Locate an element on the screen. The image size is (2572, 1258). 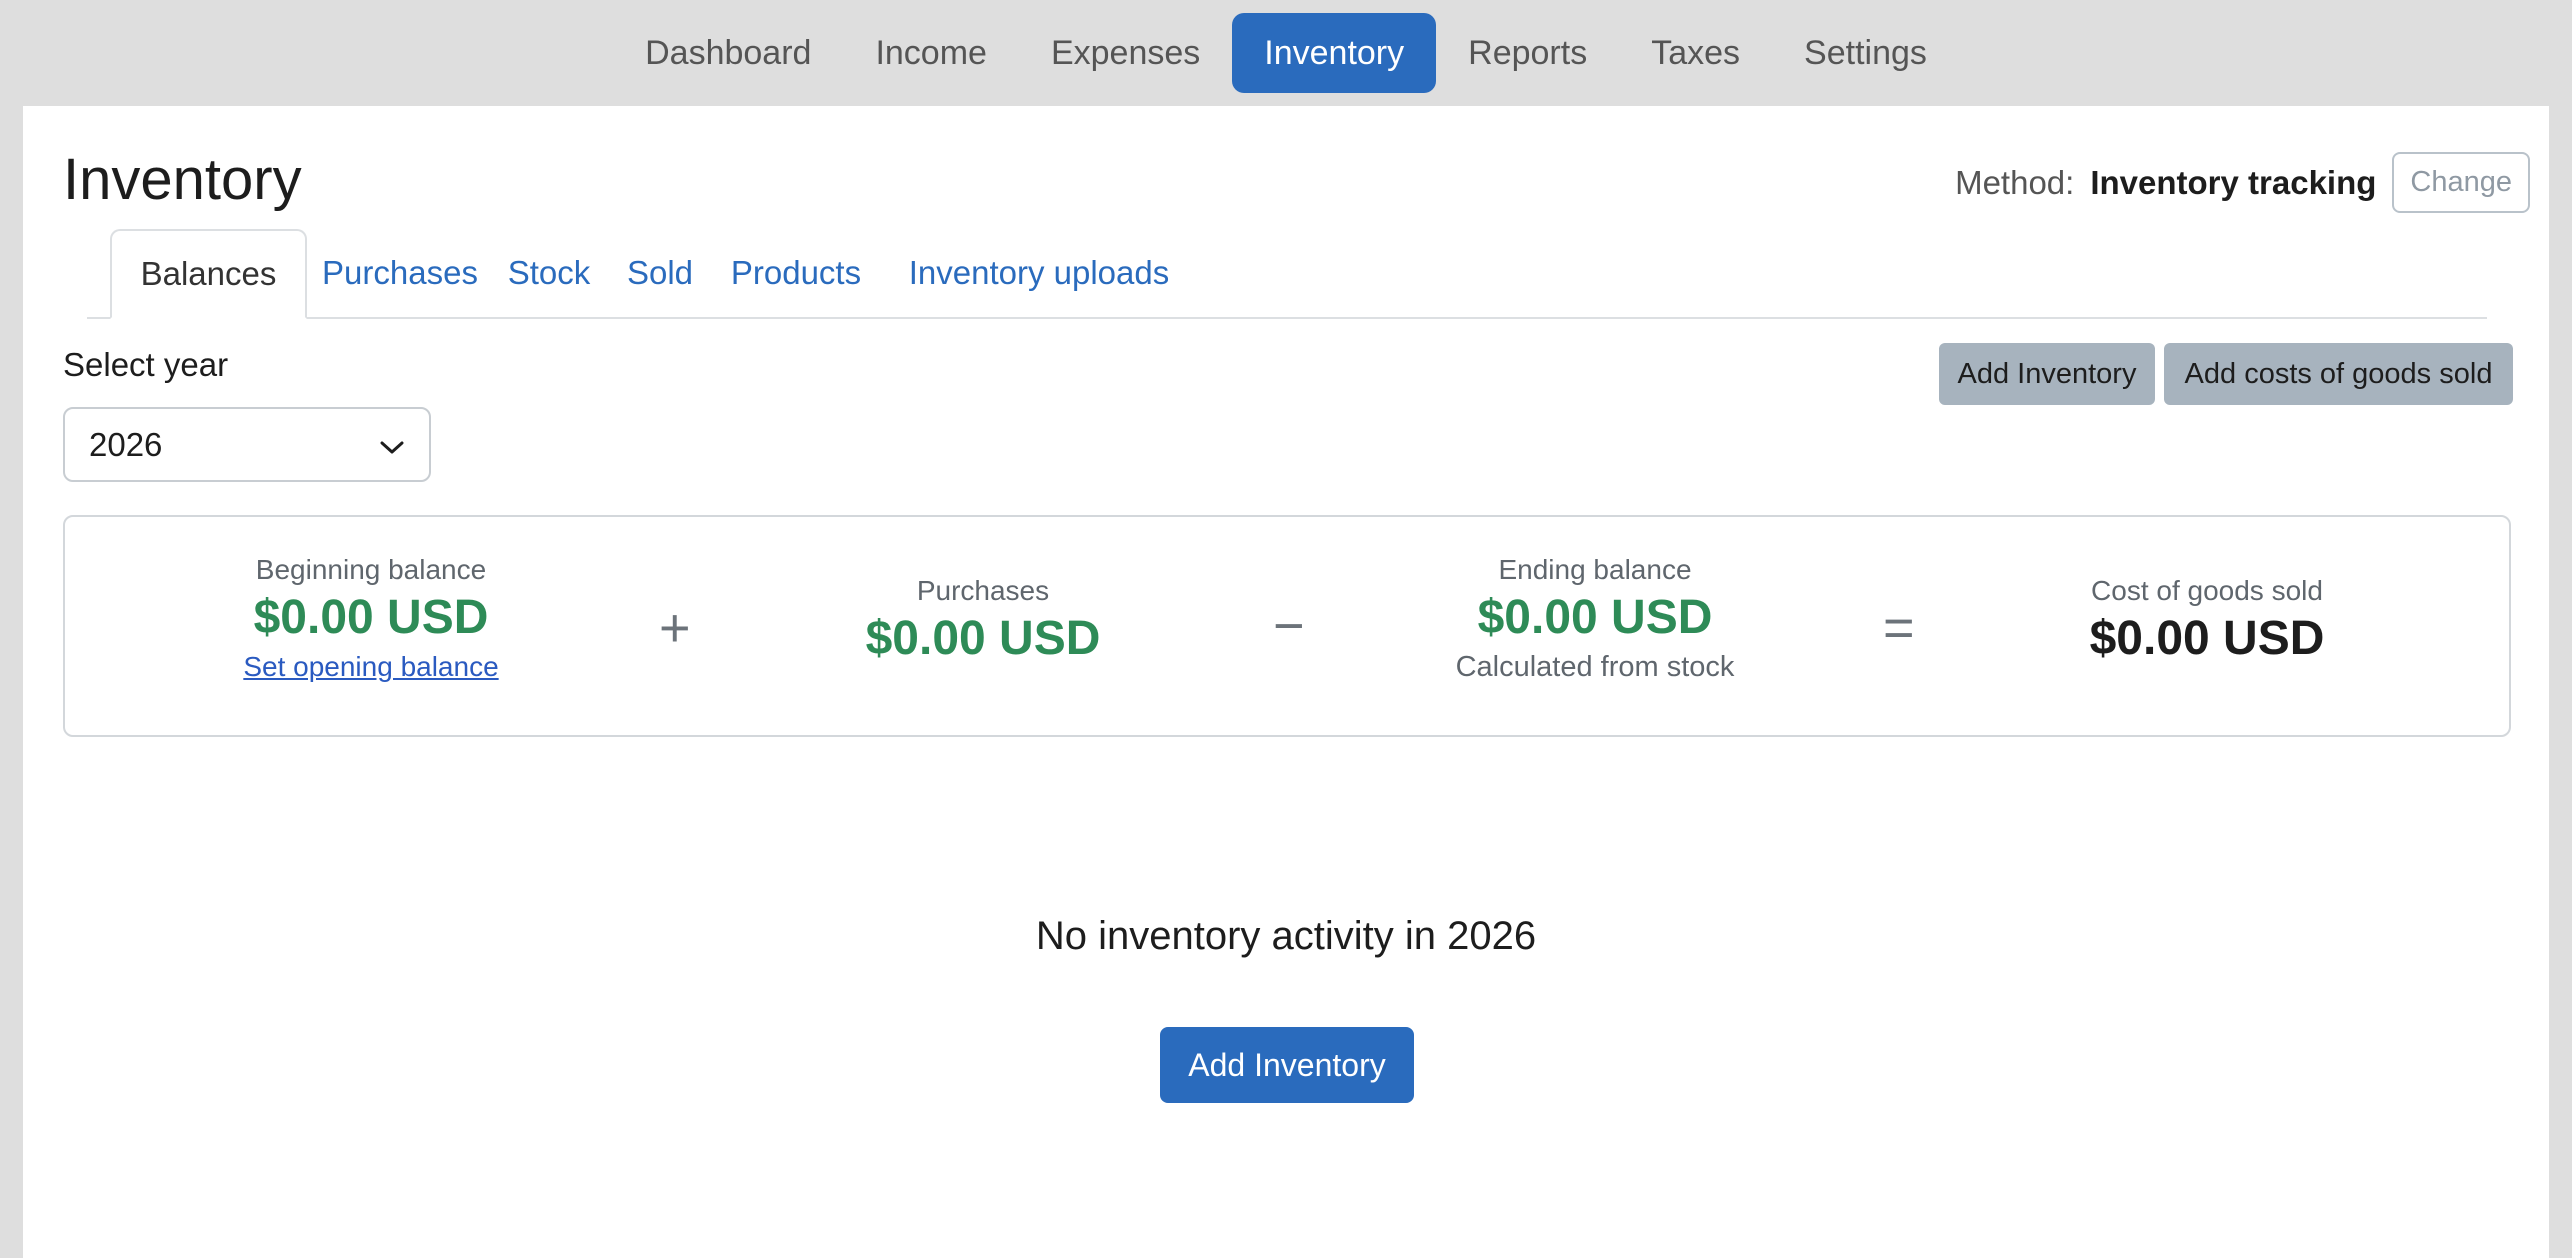
nav-taxes: Taxes is located at coordinates (1695, 53).